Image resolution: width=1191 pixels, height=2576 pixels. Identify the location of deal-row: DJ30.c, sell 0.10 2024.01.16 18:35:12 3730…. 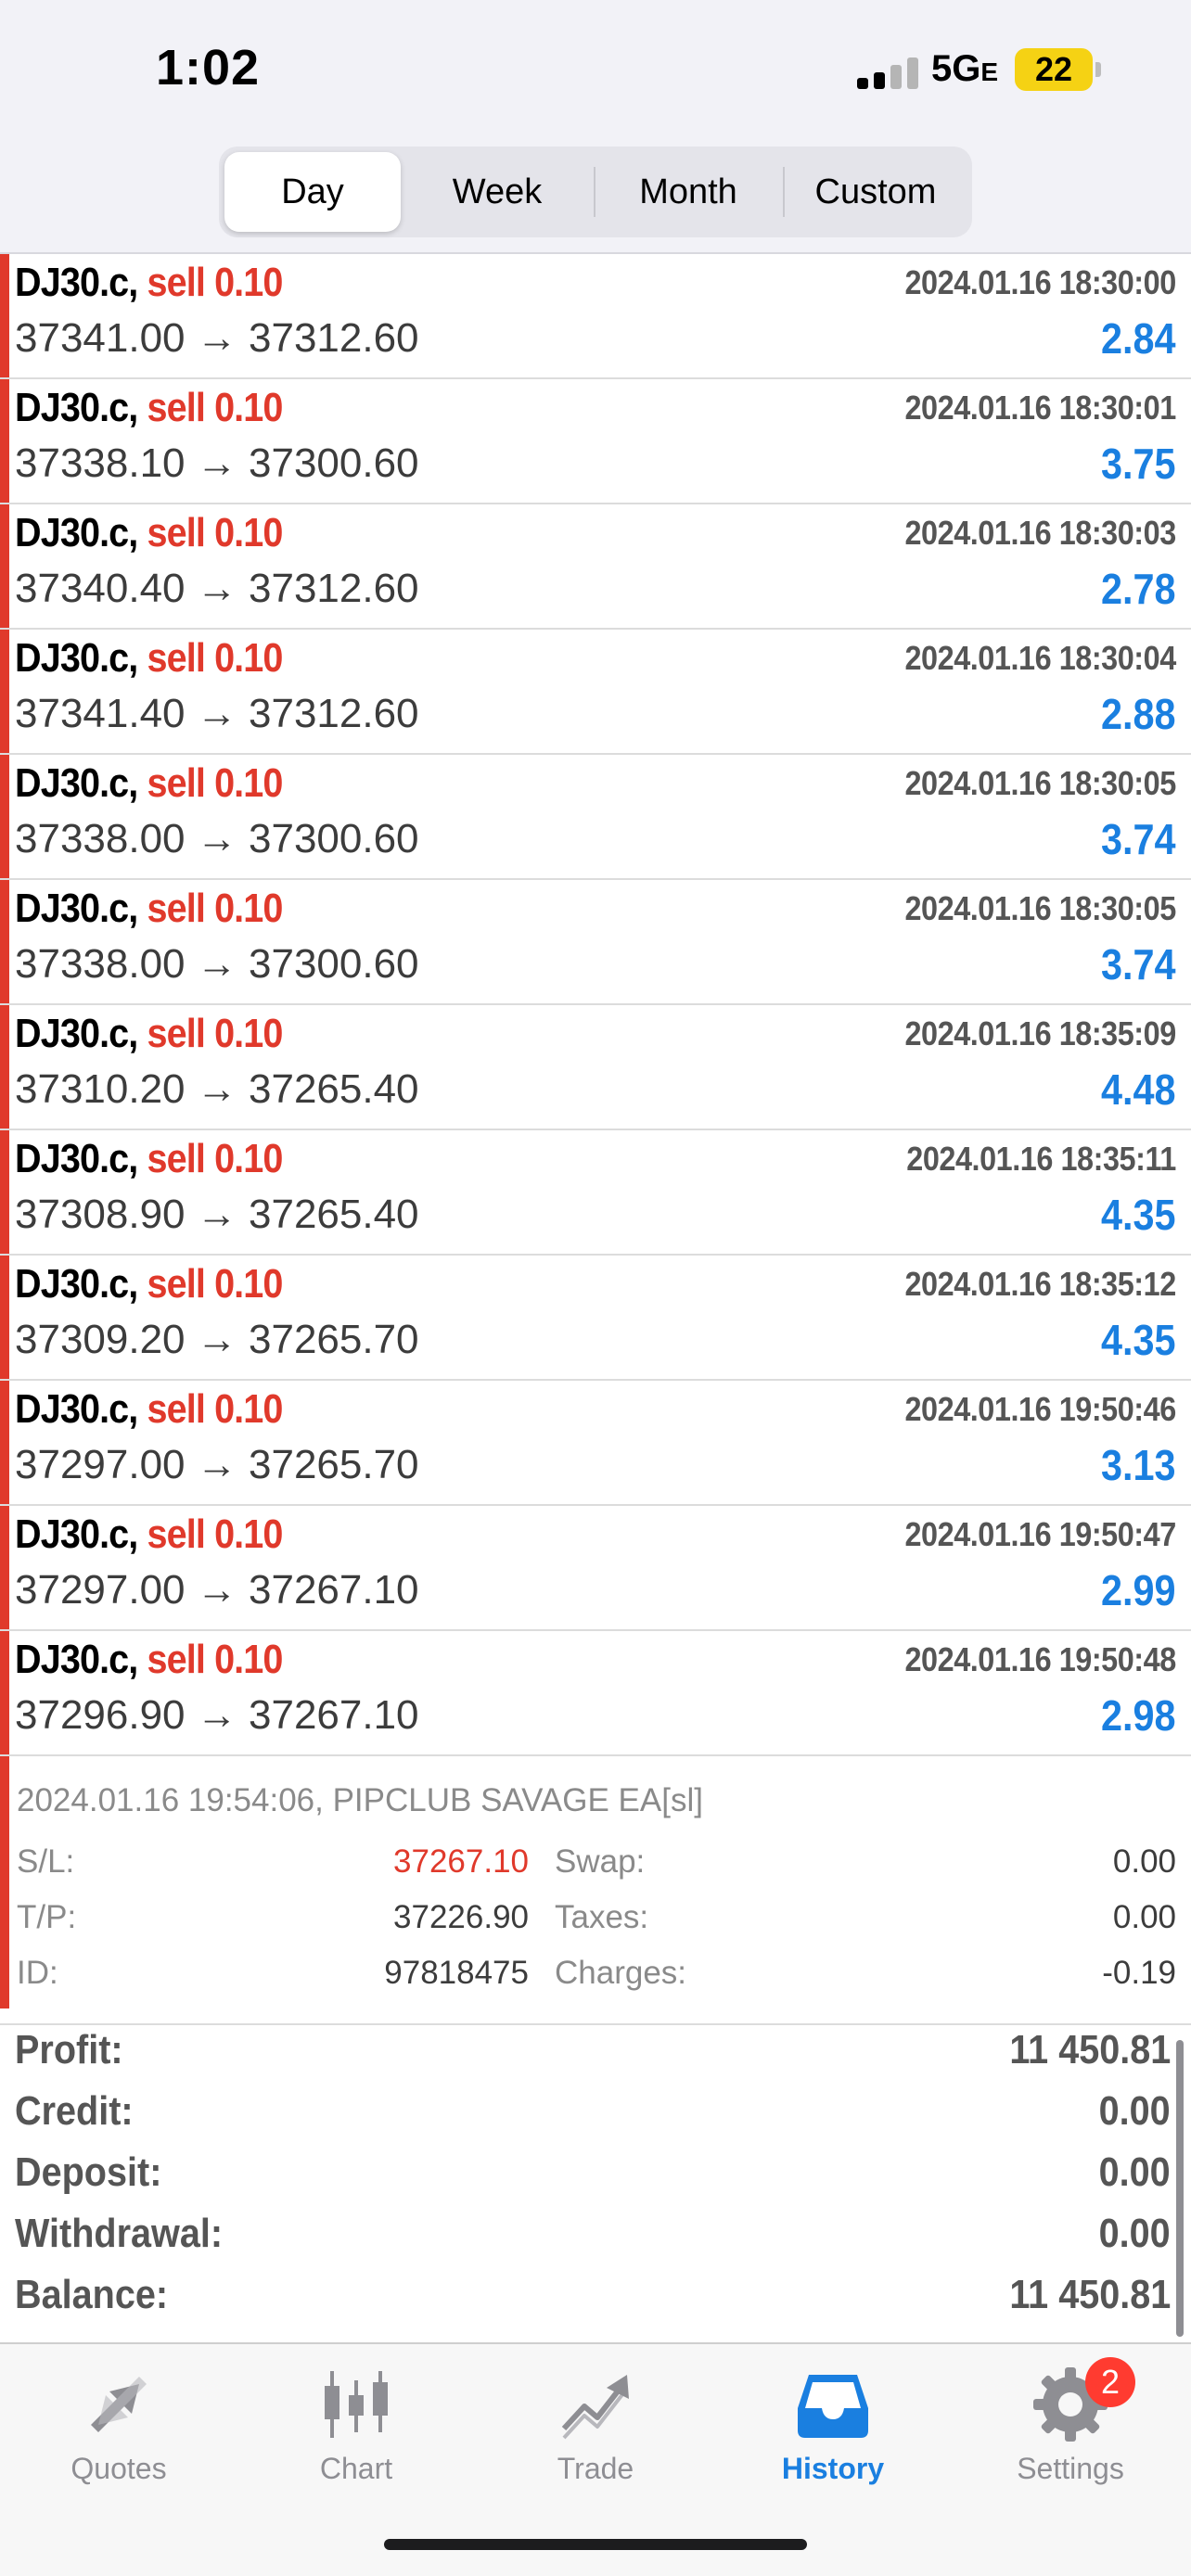
(595, 1318).